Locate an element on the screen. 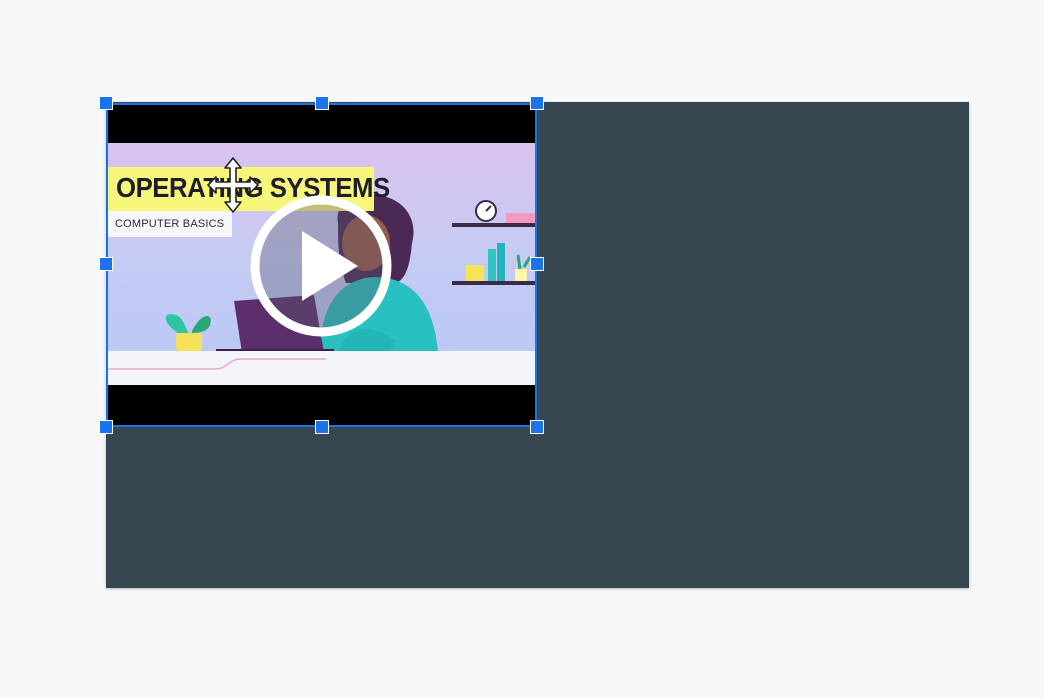 The image size is (1044, 698). resize-handle-top-left is located at coordinates (106, 103).